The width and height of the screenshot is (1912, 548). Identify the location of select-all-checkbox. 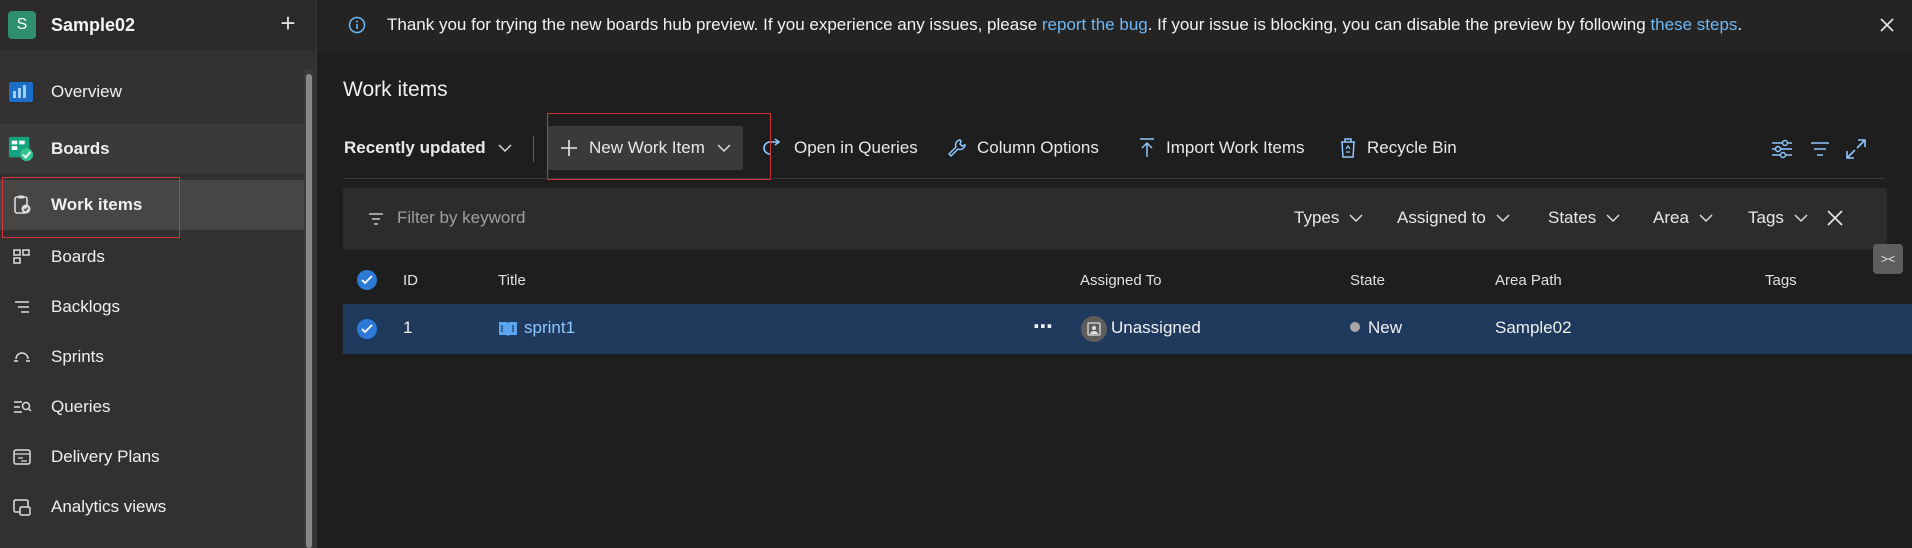
(367, 280).